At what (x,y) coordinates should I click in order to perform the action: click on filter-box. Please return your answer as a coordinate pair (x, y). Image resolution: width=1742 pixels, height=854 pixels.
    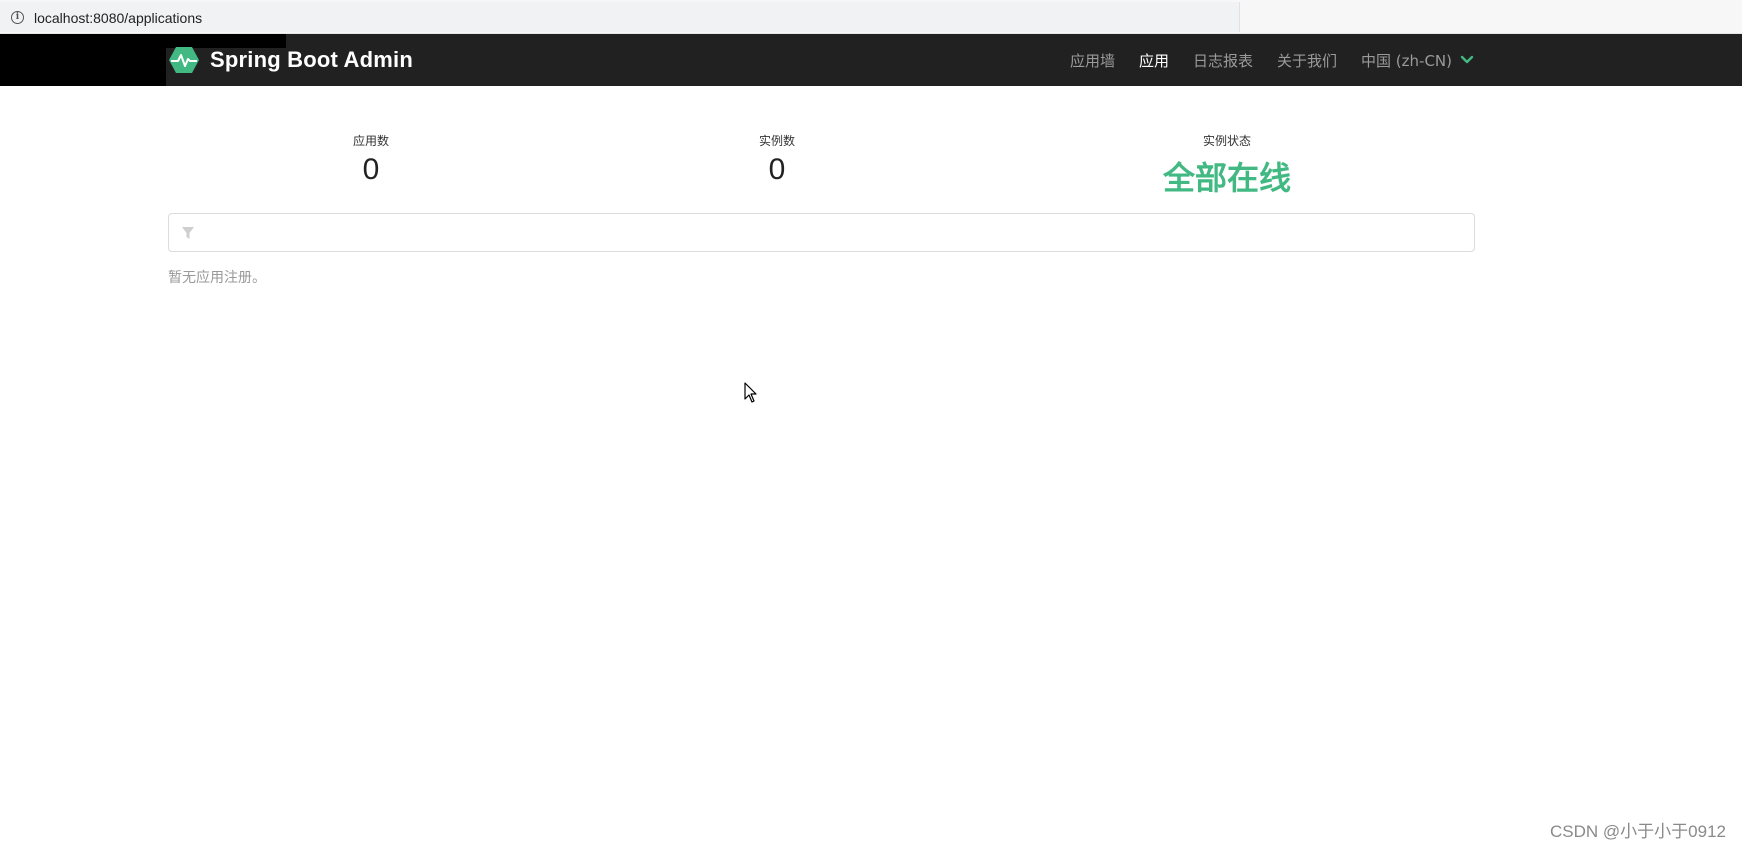
    Looking at the image, I should click on (821, 232).